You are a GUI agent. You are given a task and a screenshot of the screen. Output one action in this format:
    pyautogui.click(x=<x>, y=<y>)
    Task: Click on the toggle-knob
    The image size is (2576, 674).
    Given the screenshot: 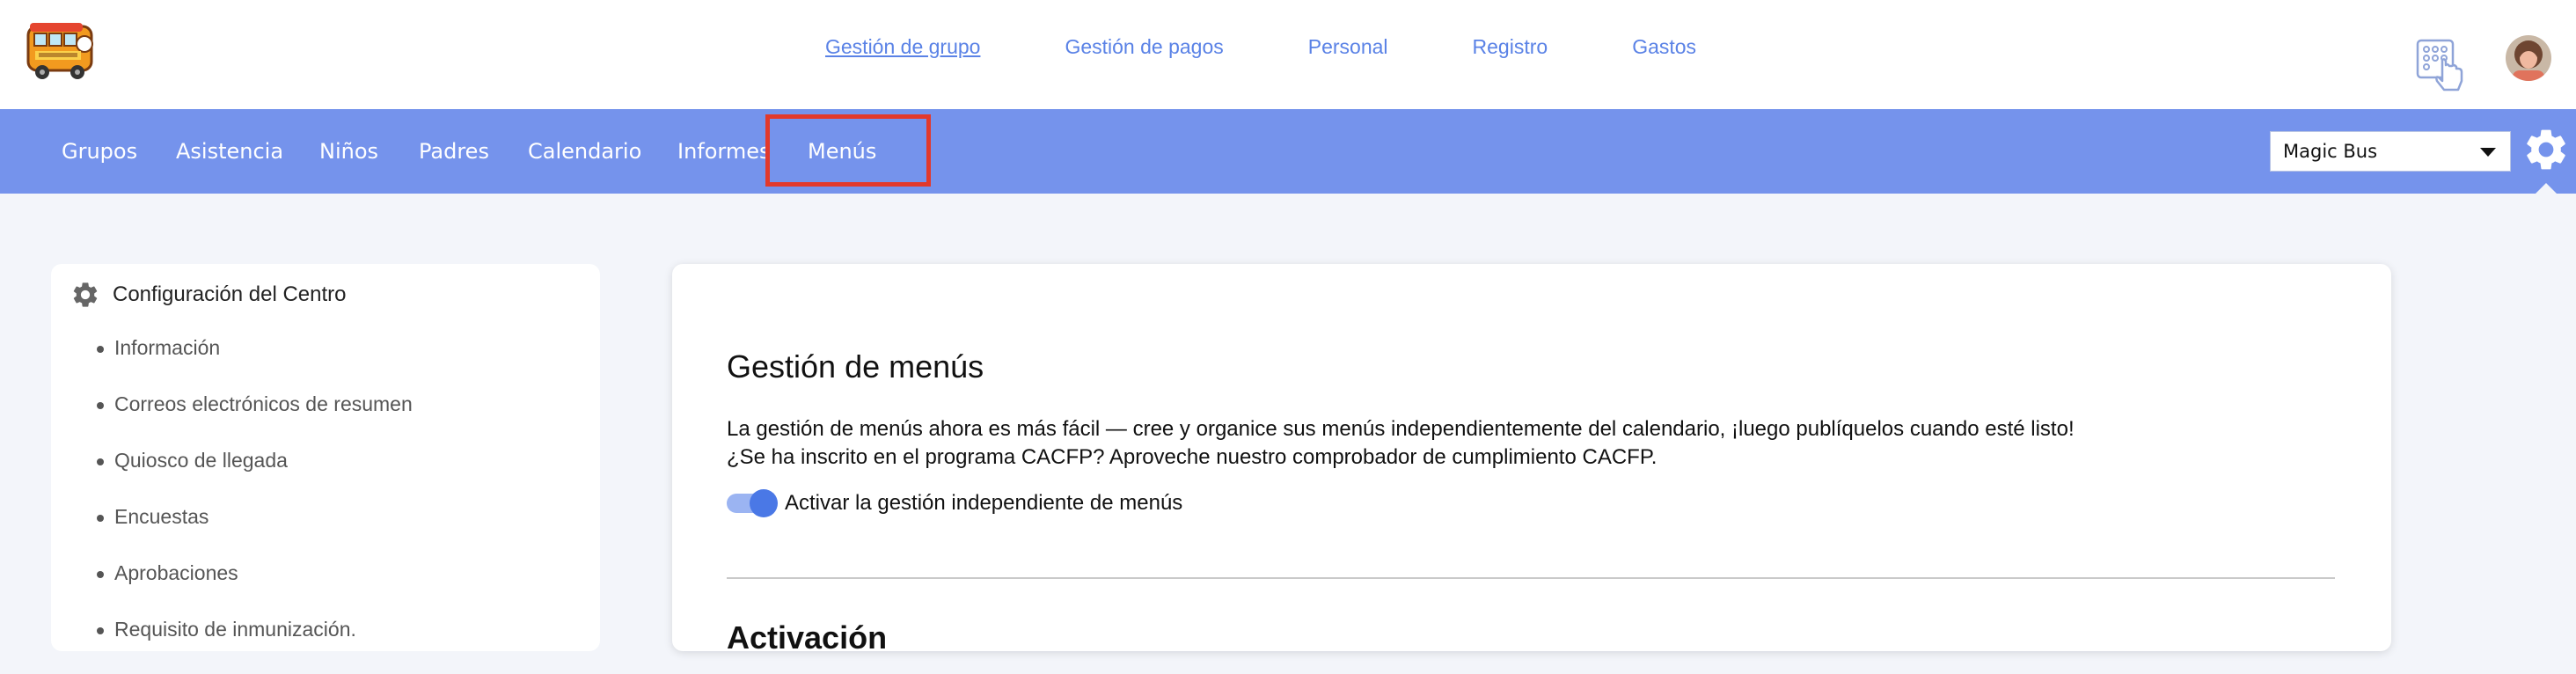 What is the action you would take?
    pyautogui.click(x=764, y=503)
    